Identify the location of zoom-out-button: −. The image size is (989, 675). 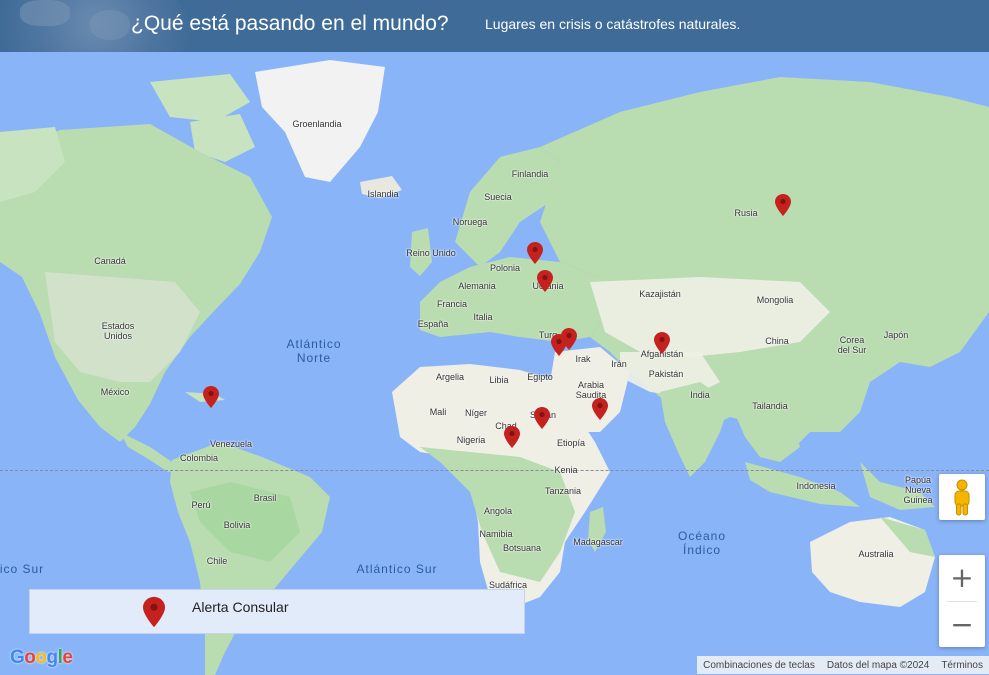
(962, 624).